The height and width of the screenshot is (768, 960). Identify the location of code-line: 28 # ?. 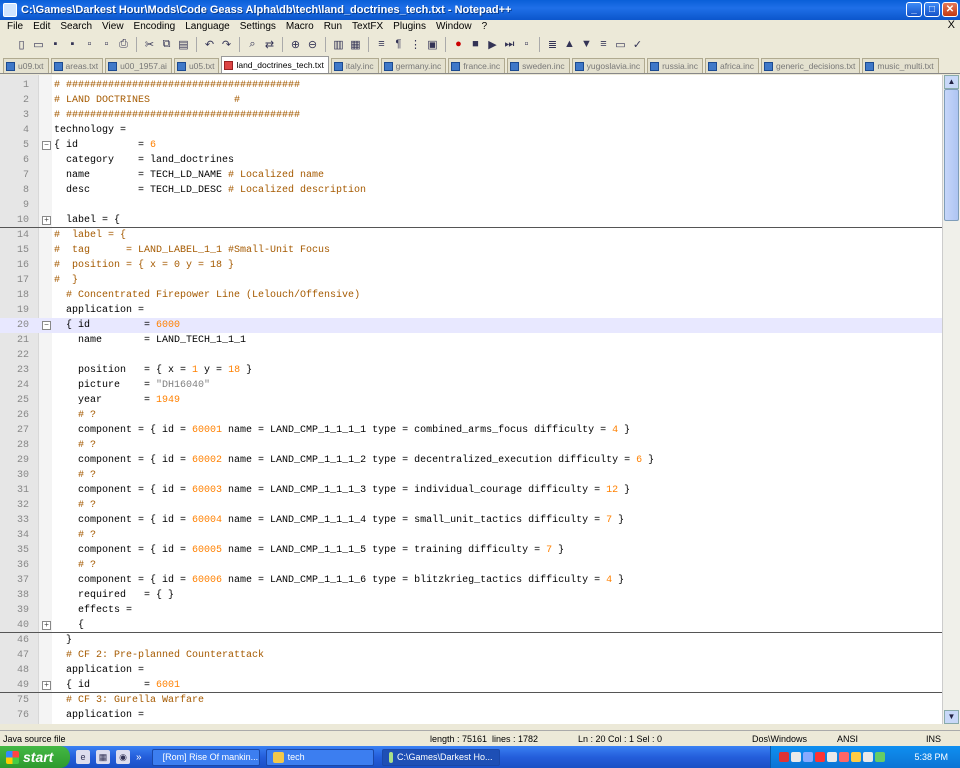
(471, 445).